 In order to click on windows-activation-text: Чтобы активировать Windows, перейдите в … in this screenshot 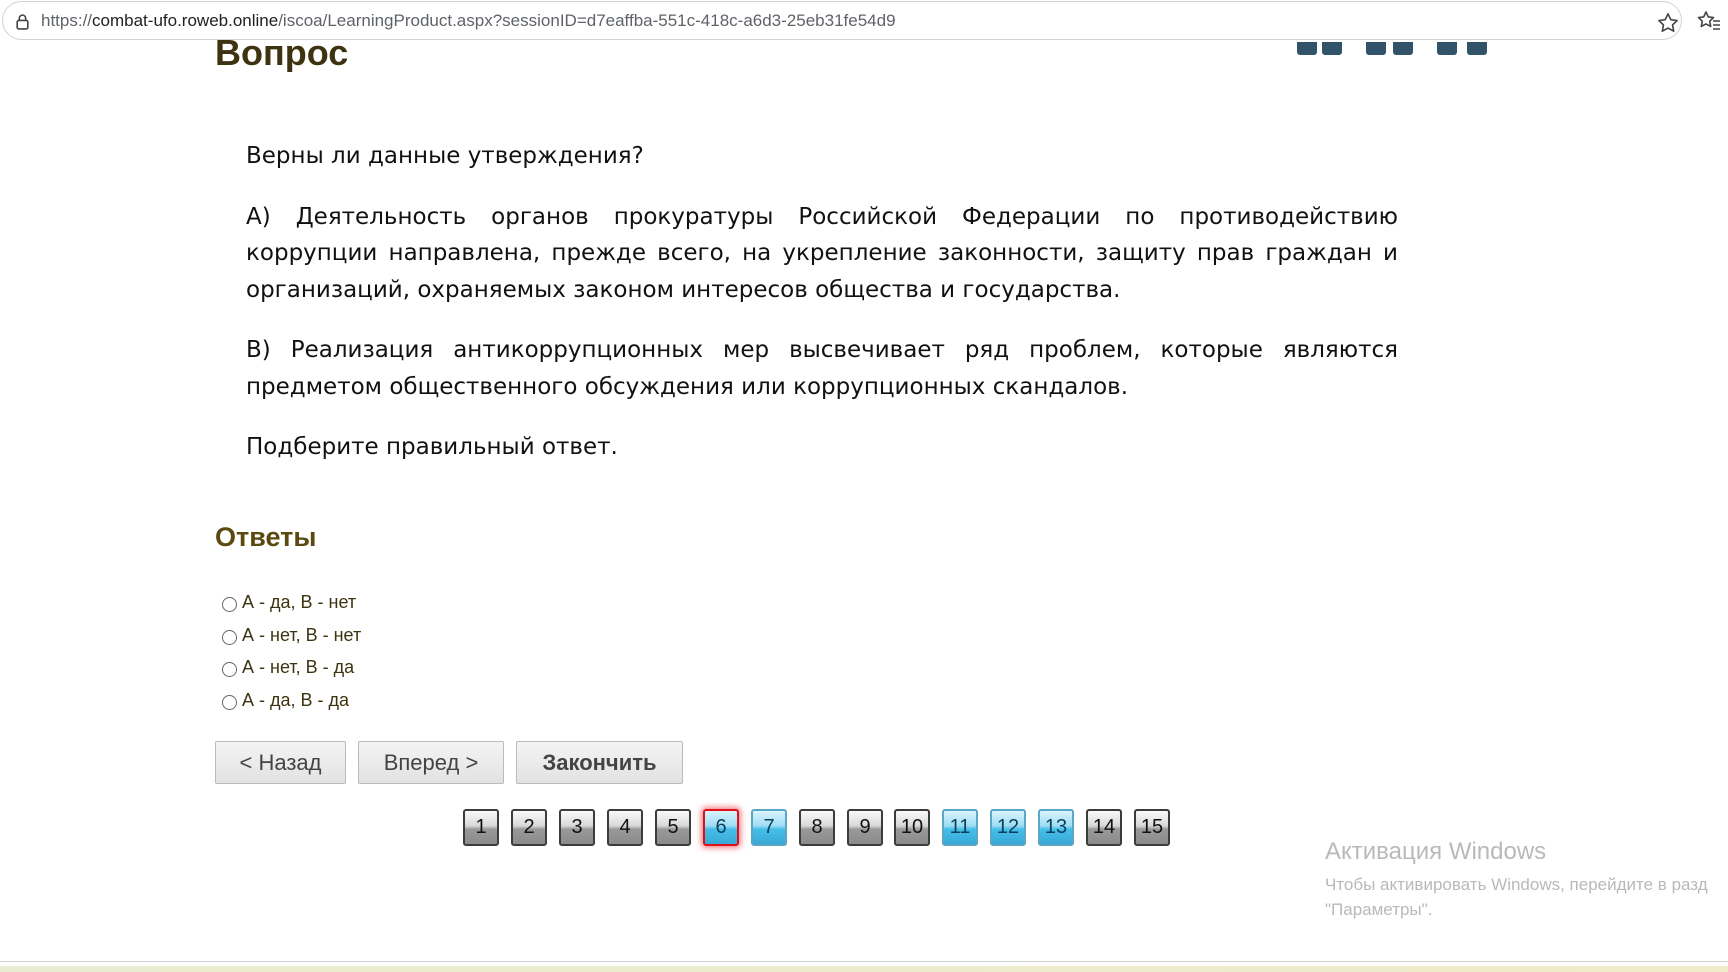, I will do `click(1526, 897)`.